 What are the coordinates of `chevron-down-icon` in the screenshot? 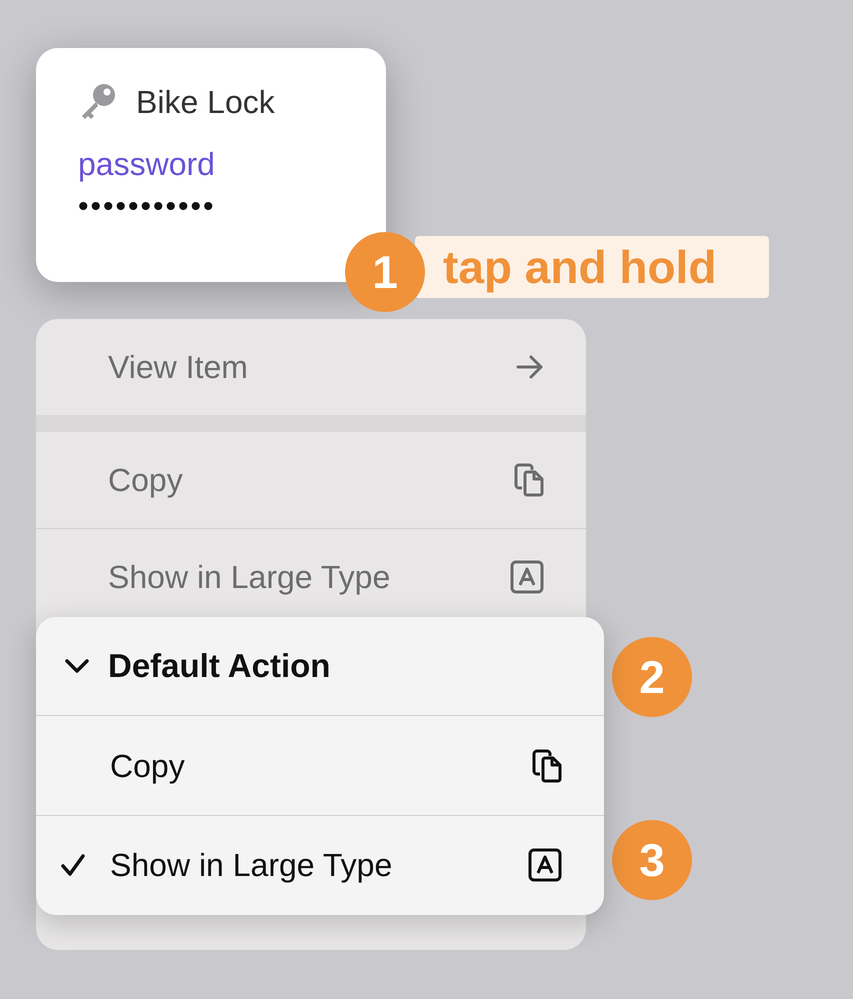 It's located at (77, 666).